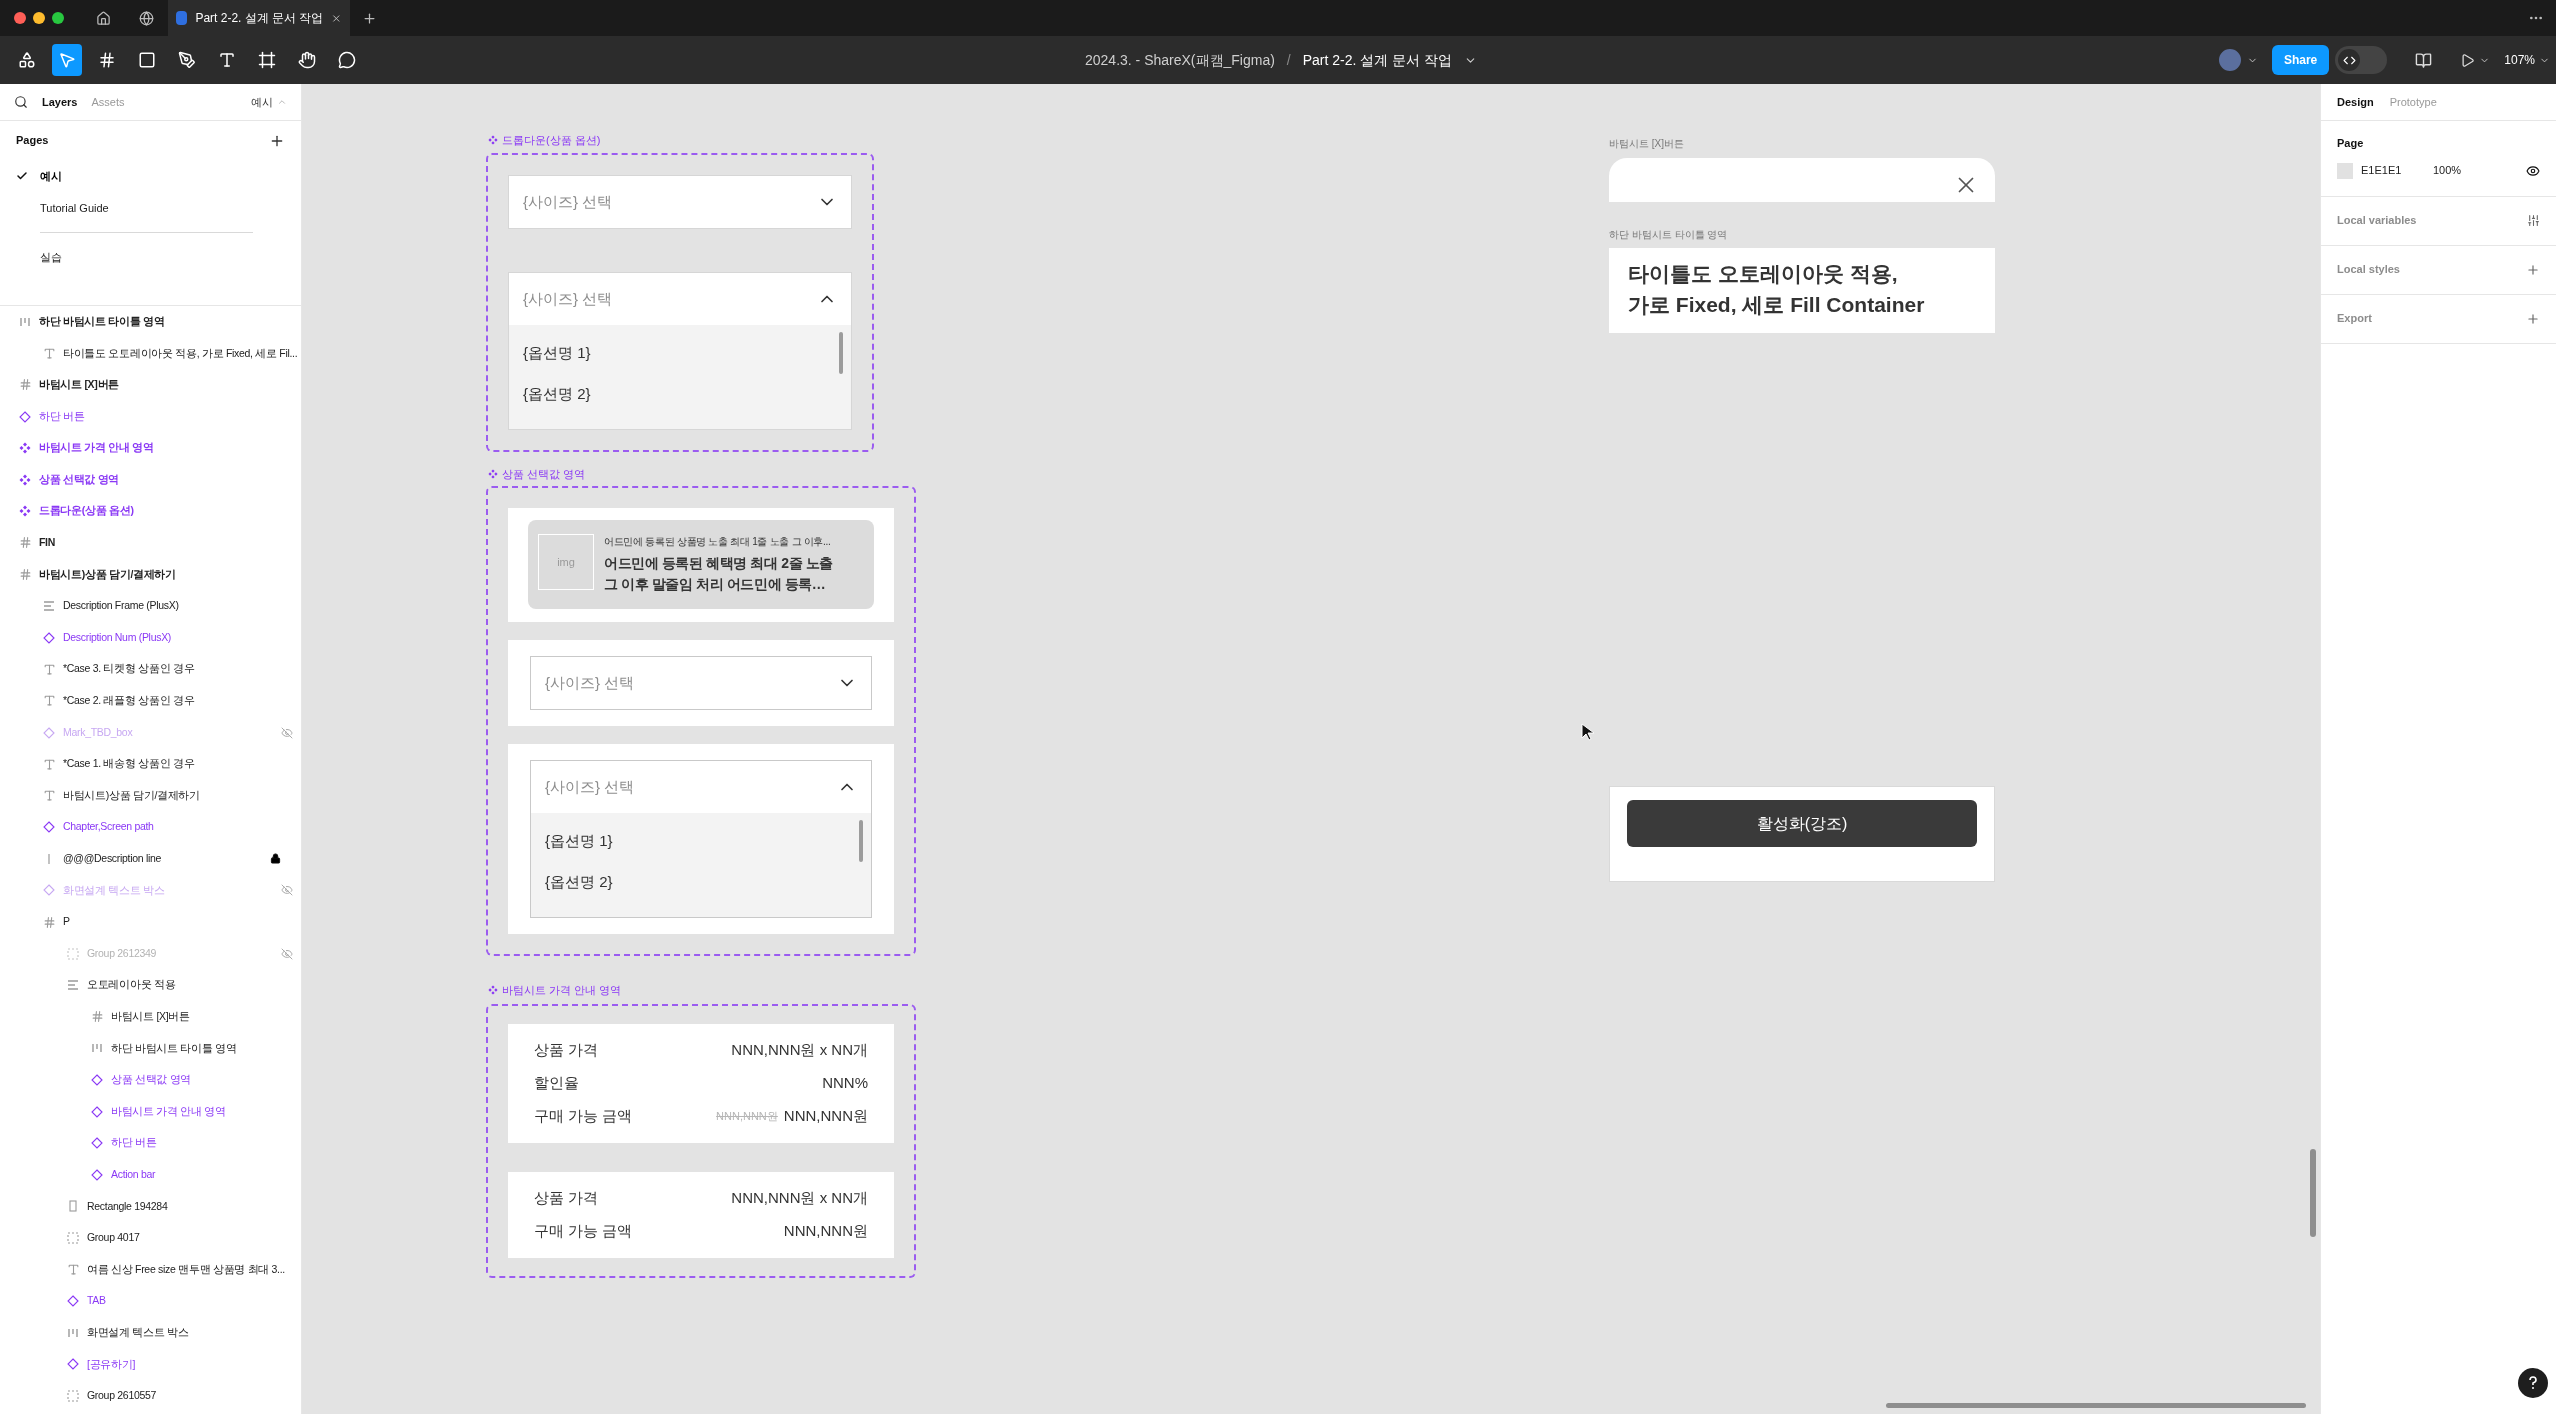  What do you see at coordinates (369, 18) in the screenshot?
I see `new-tab-icon` at bounding box center [369, 18].